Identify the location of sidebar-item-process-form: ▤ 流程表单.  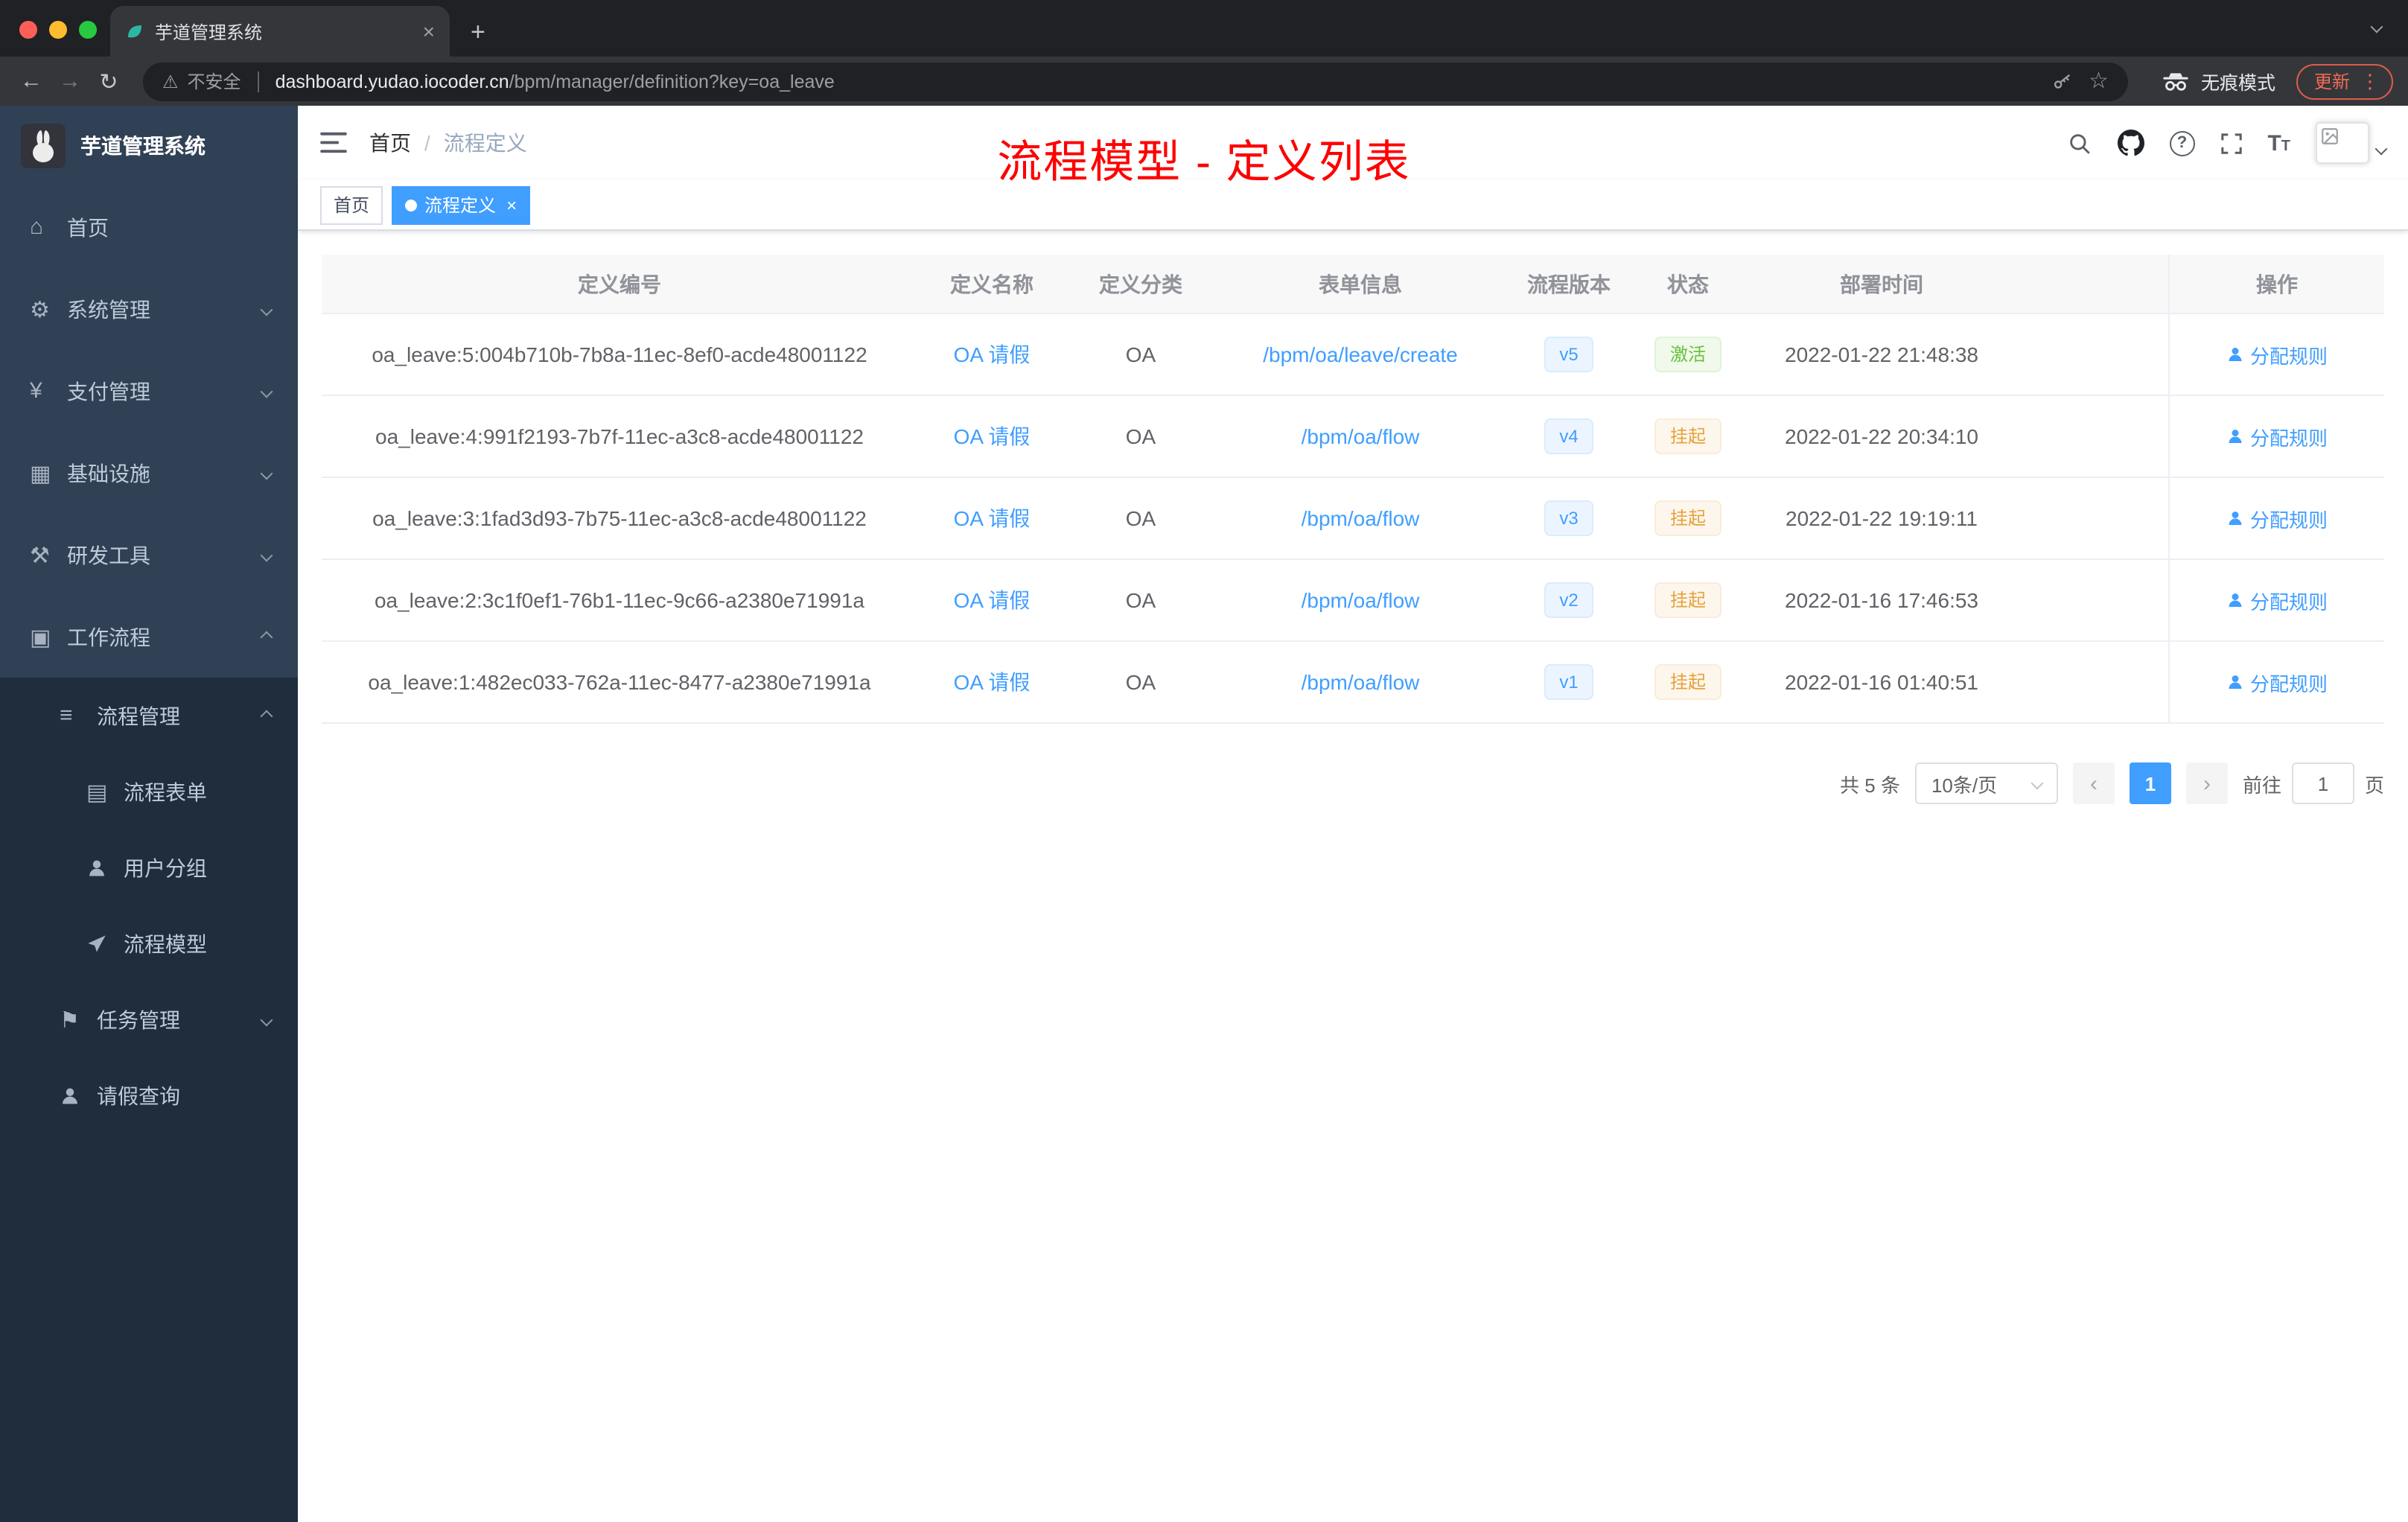
(149, 792).